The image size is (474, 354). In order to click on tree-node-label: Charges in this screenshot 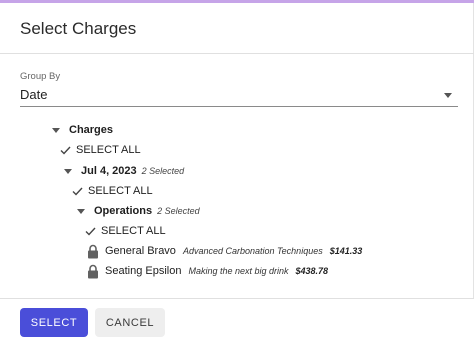, I will do `click(91, 130)`.